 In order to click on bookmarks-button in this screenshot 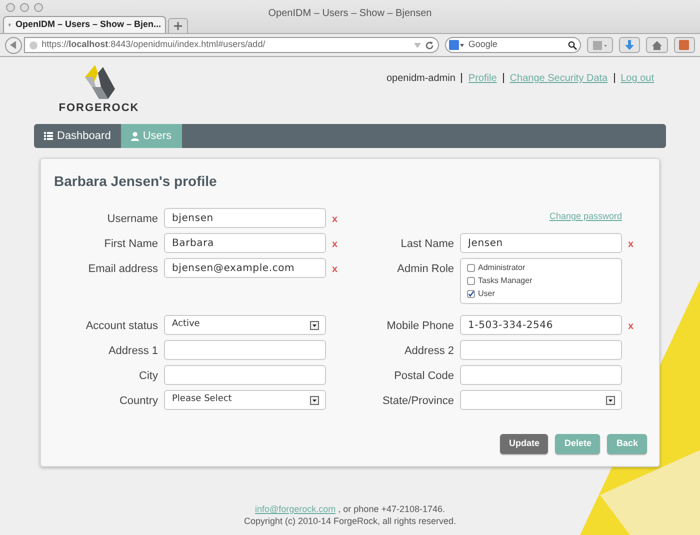, I will do `click(600, 45)`.